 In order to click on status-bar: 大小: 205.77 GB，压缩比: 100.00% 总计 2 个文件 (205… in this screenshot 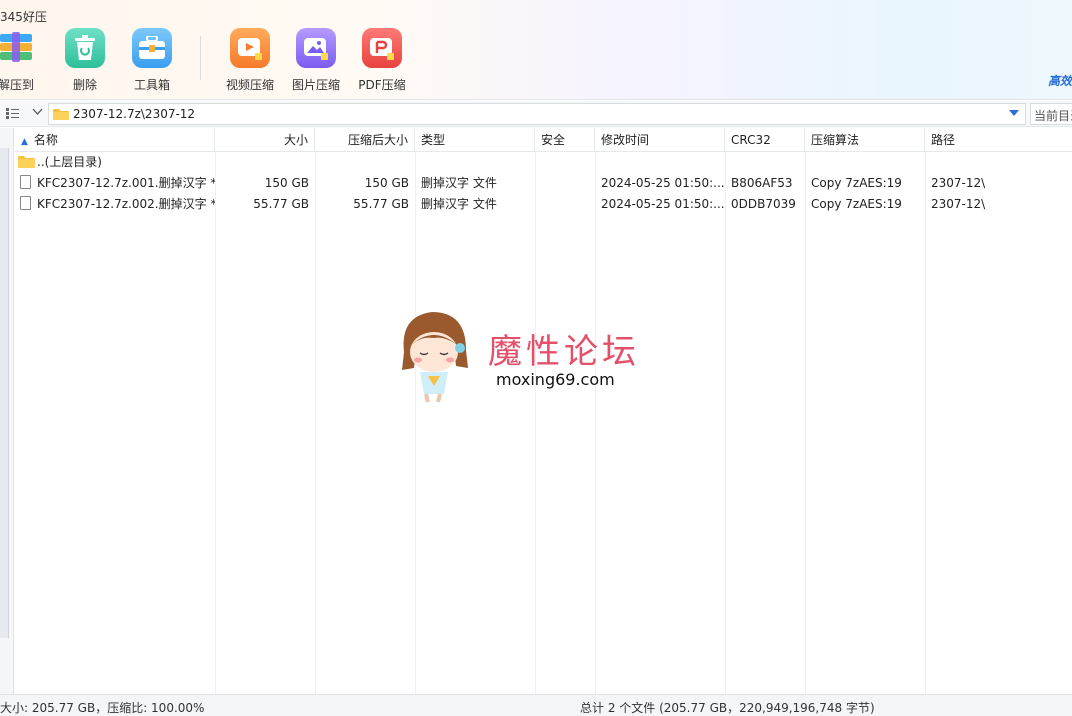, I will do `click(536, 705)`.